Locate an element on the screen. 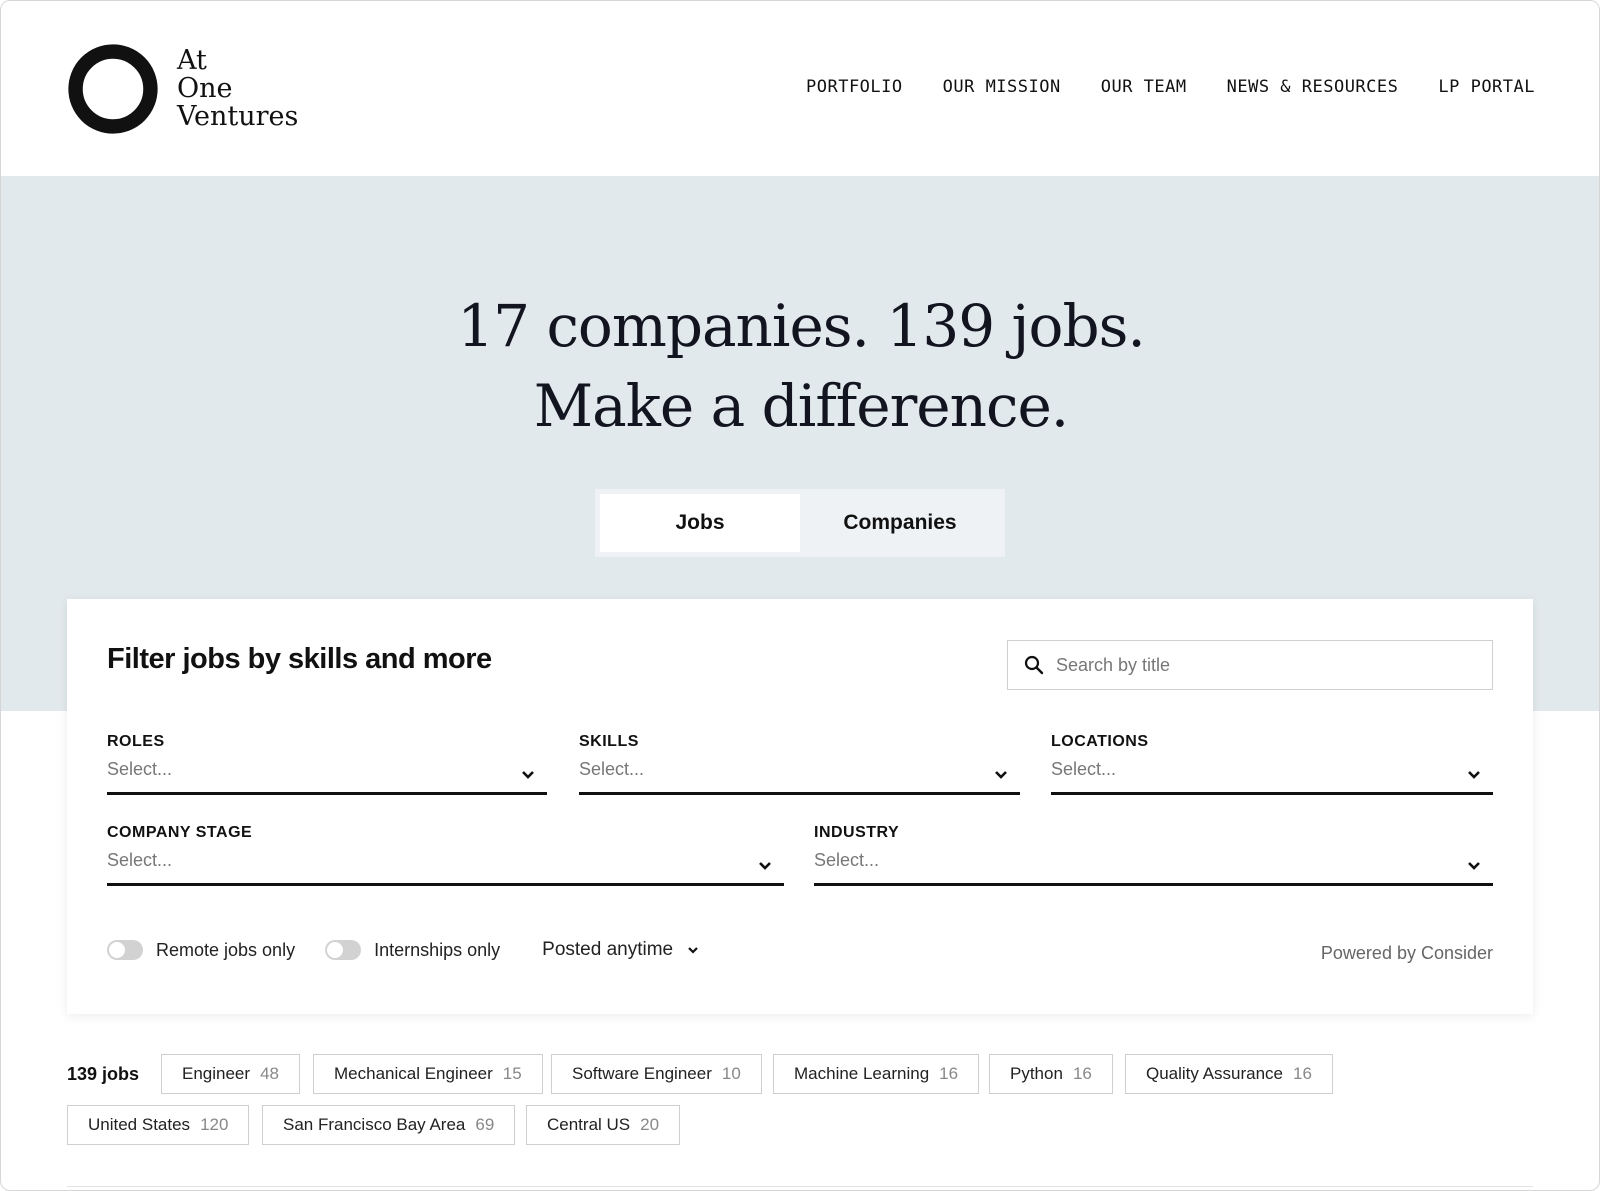  filter-title: Filter jobs by skills and more is located at coordinates (299, 659).